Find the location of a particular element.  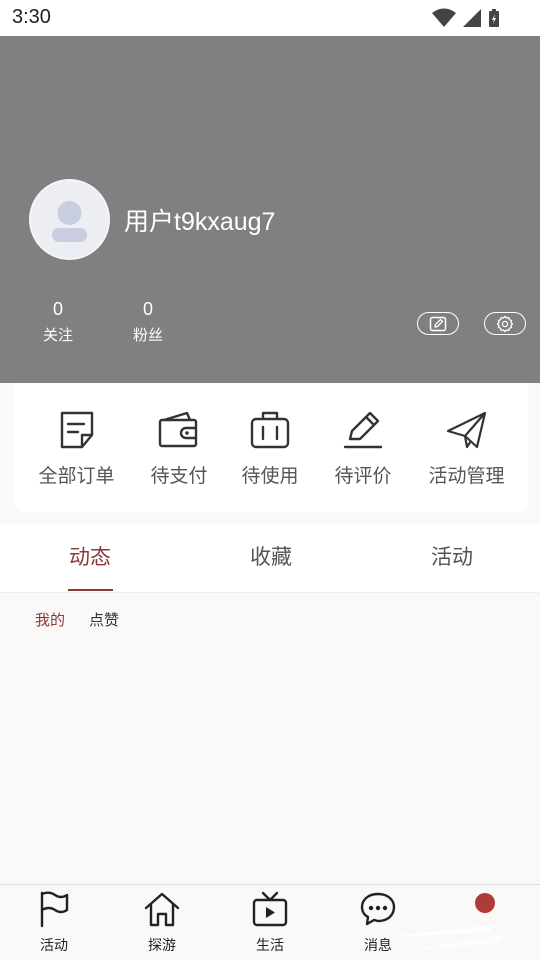

avatar is located at coordinates (69, 219).